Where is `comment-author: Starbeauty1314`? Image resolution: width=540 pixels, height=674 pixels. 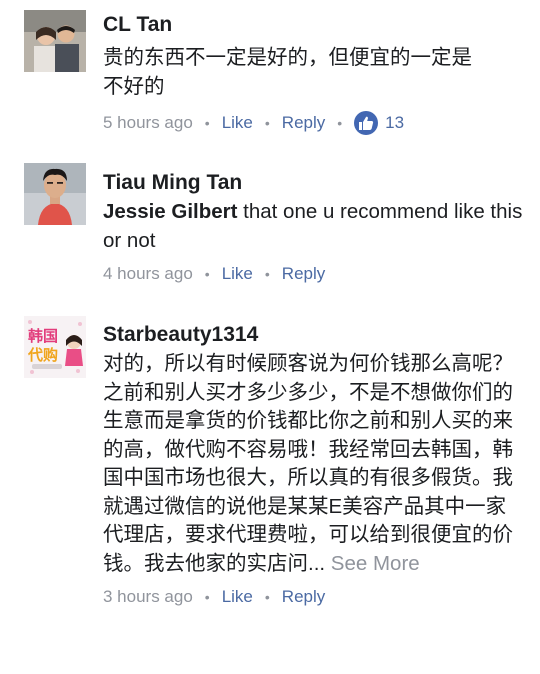
comment-author: Starbeauty1314 is located at coordinates (314, 335).